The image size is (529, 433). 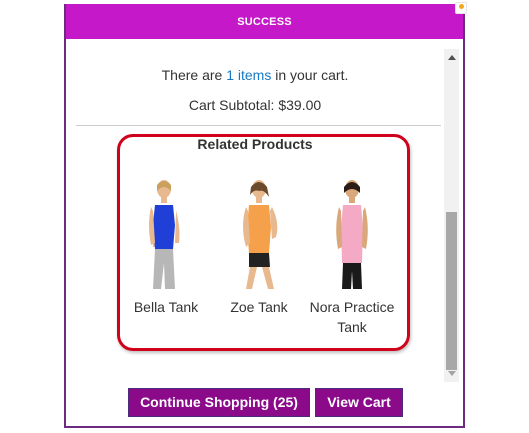 I want to click on popup-title: SUCCESS, so click(x=264, y=22).